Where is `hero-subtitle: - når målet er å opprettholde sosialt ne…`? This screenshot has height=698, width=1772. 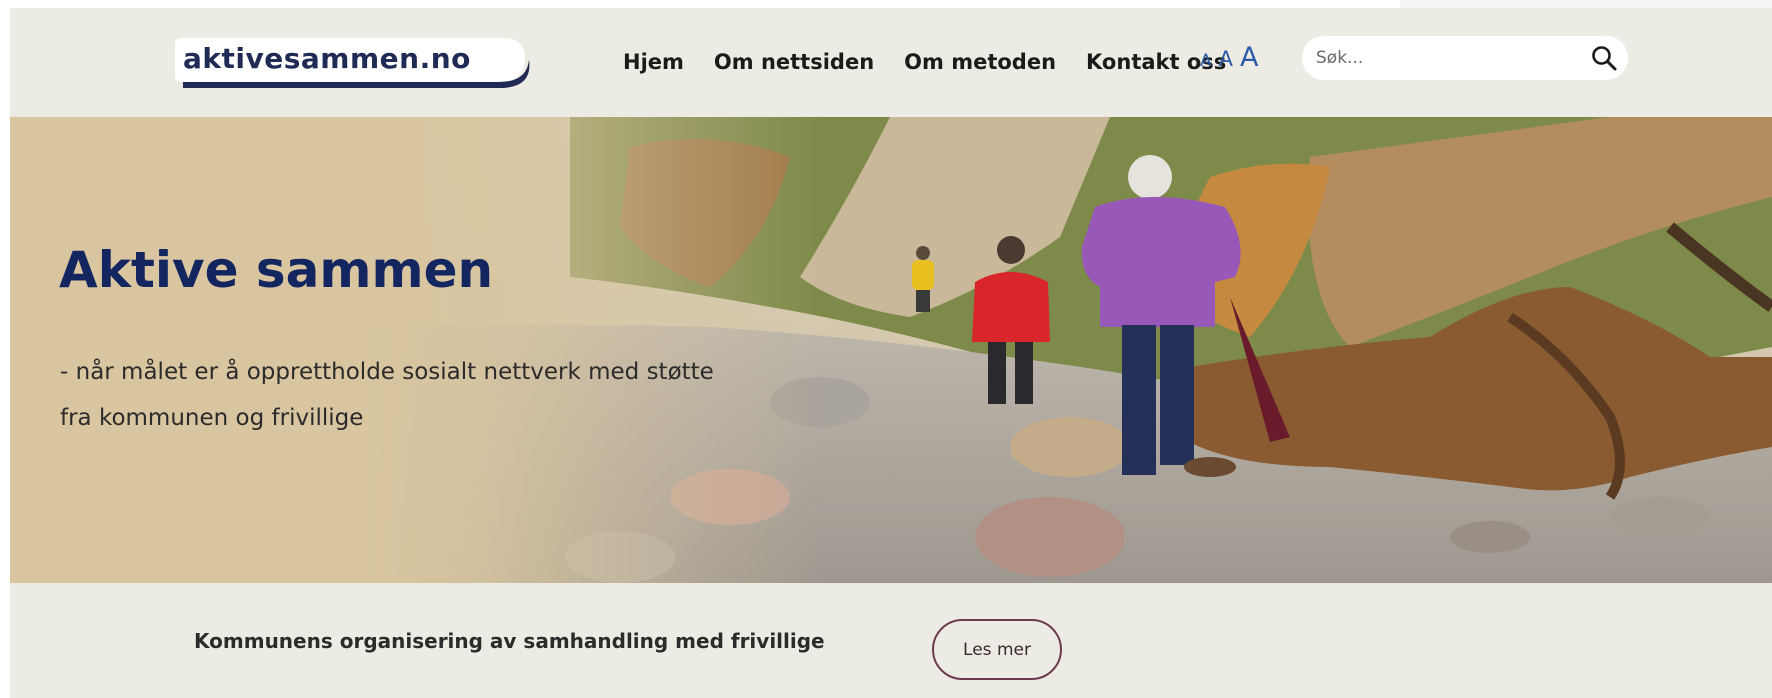 hero-subtitle: - når målet er å opprettholde sosialt ne… is located at coordinates (387, 395).